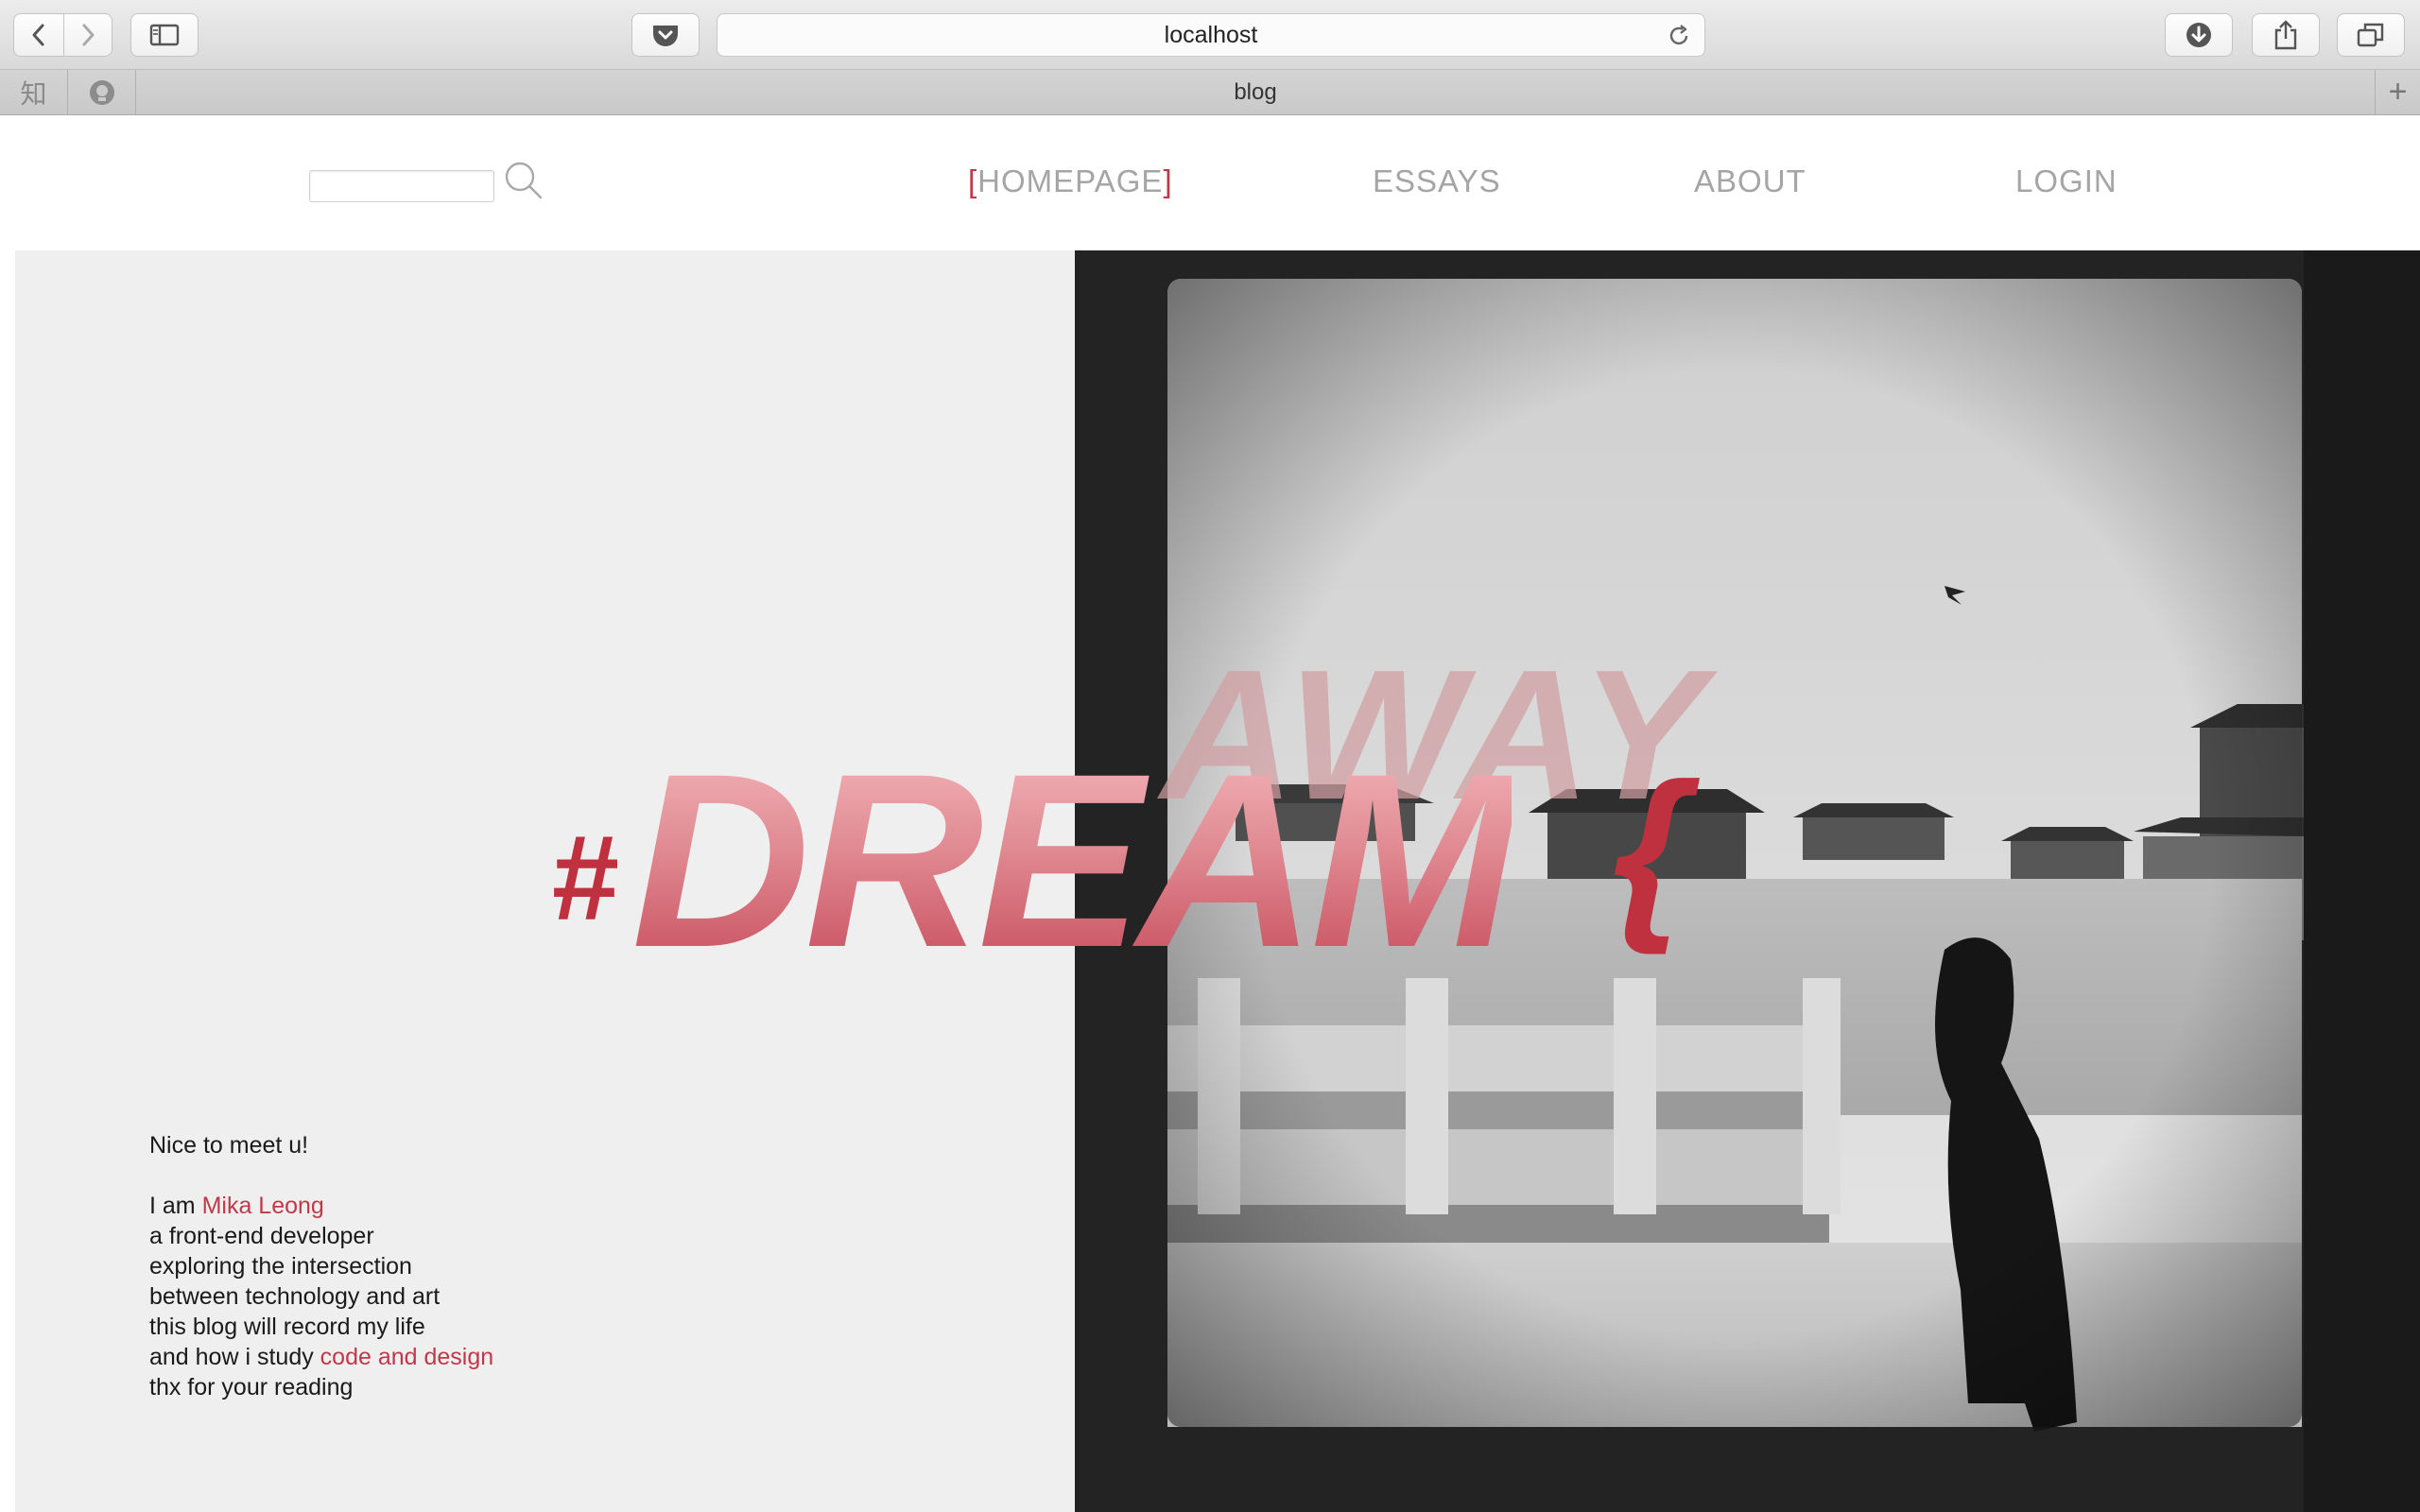  Describe the element at coordinates (1074, 860) in the screenshot. I see `hero-dream-title: DREAM` at that location.